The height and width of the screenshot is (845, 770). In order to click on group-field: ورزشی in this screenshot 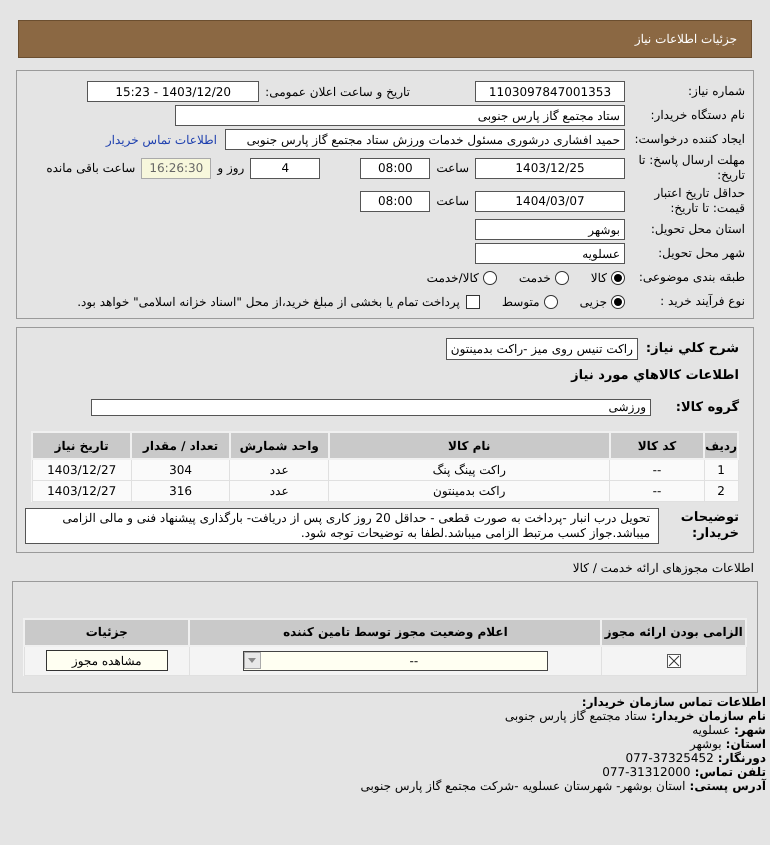, I will do `click(371, 407)`.